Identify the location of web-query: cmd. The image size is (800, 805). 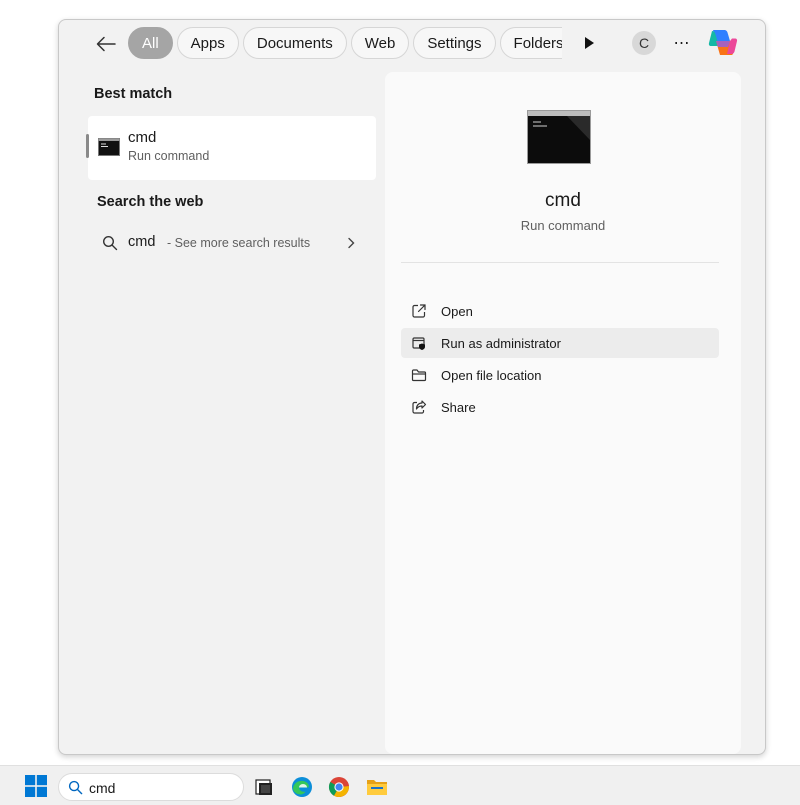
(142, 242).